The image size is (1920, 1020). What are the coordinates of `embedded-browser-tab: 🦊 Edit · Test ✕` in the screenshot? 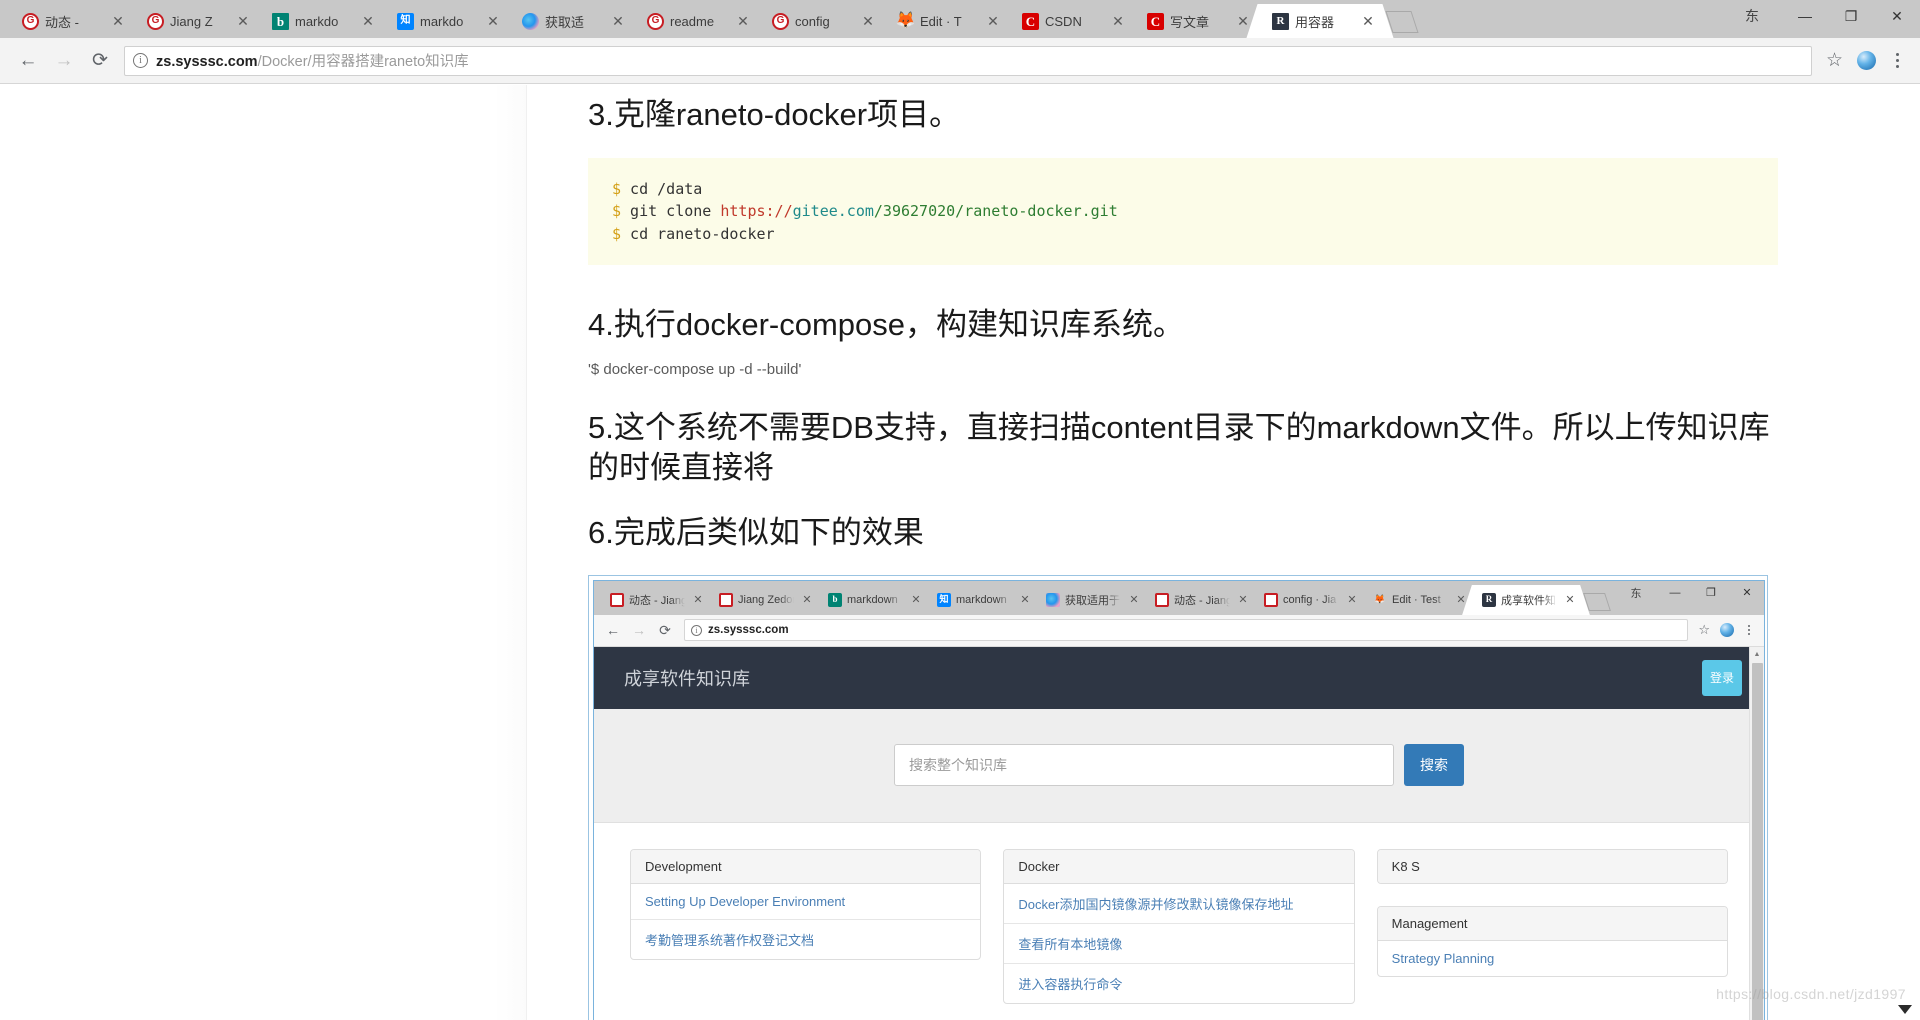 It's located at (1417, 599).